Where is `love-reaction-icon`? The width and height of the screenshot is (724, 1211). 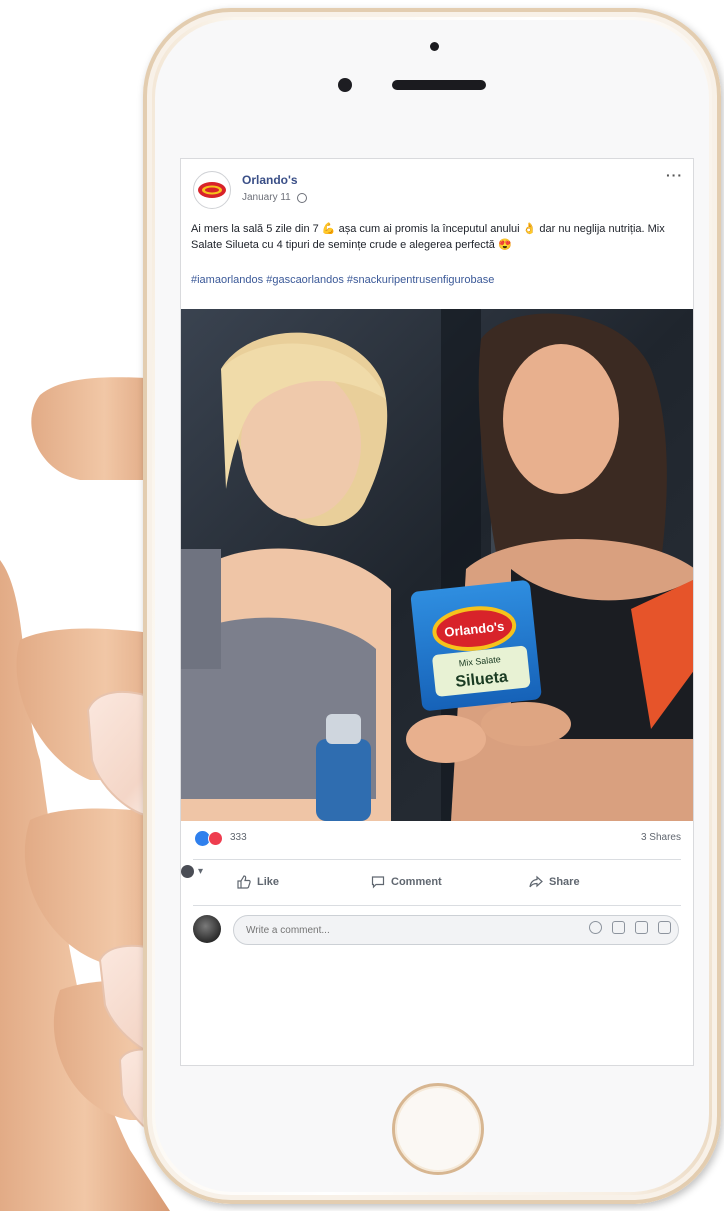
love-reaction-icon is located at coordinates (215, 838).